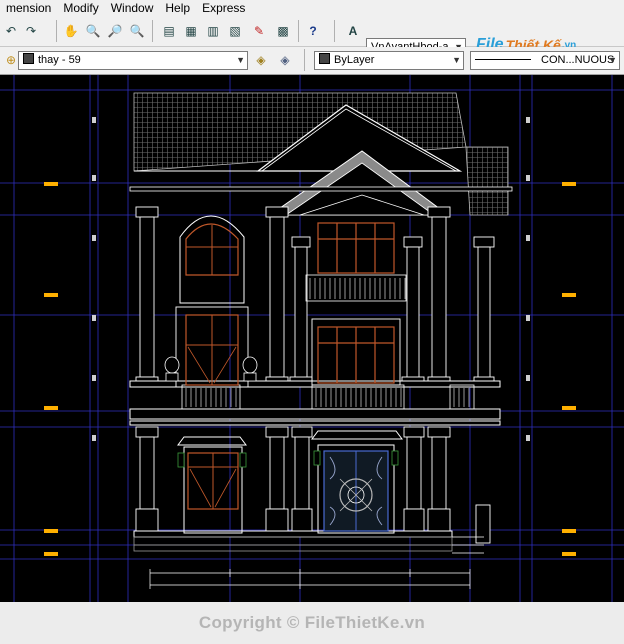 This screenshot has height=644, width=624. What do you see at coordinates (211, 369) in the screenshot?
I see `urns` at bounding box center [211, 369].